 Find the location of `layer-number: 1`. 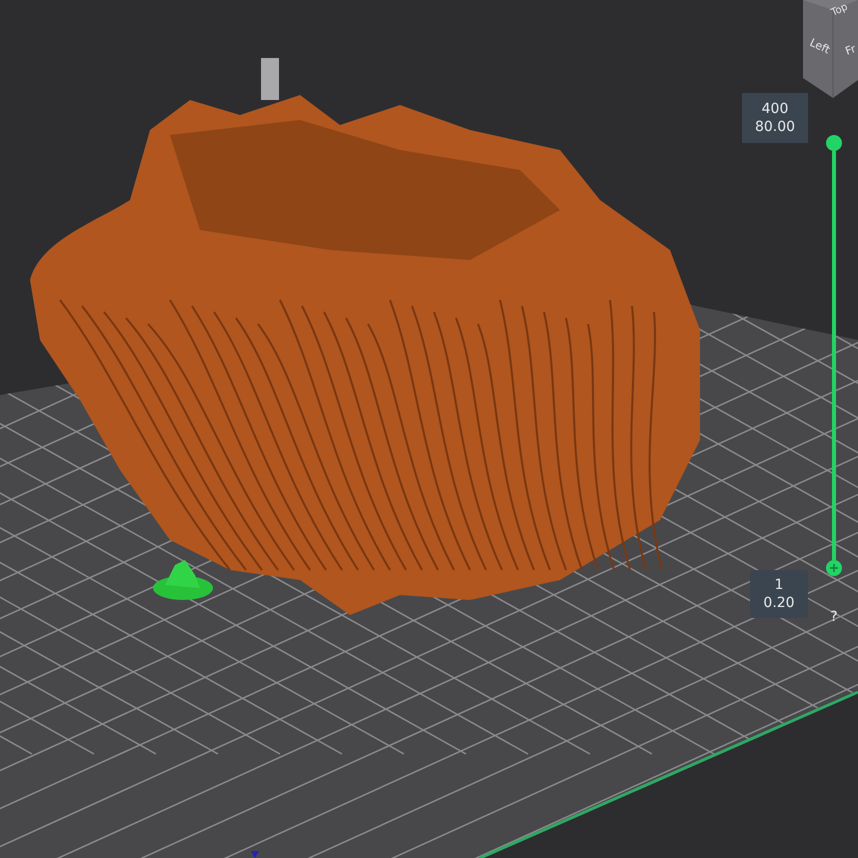

layer-number: 1 is located at coordinates (779, 585).